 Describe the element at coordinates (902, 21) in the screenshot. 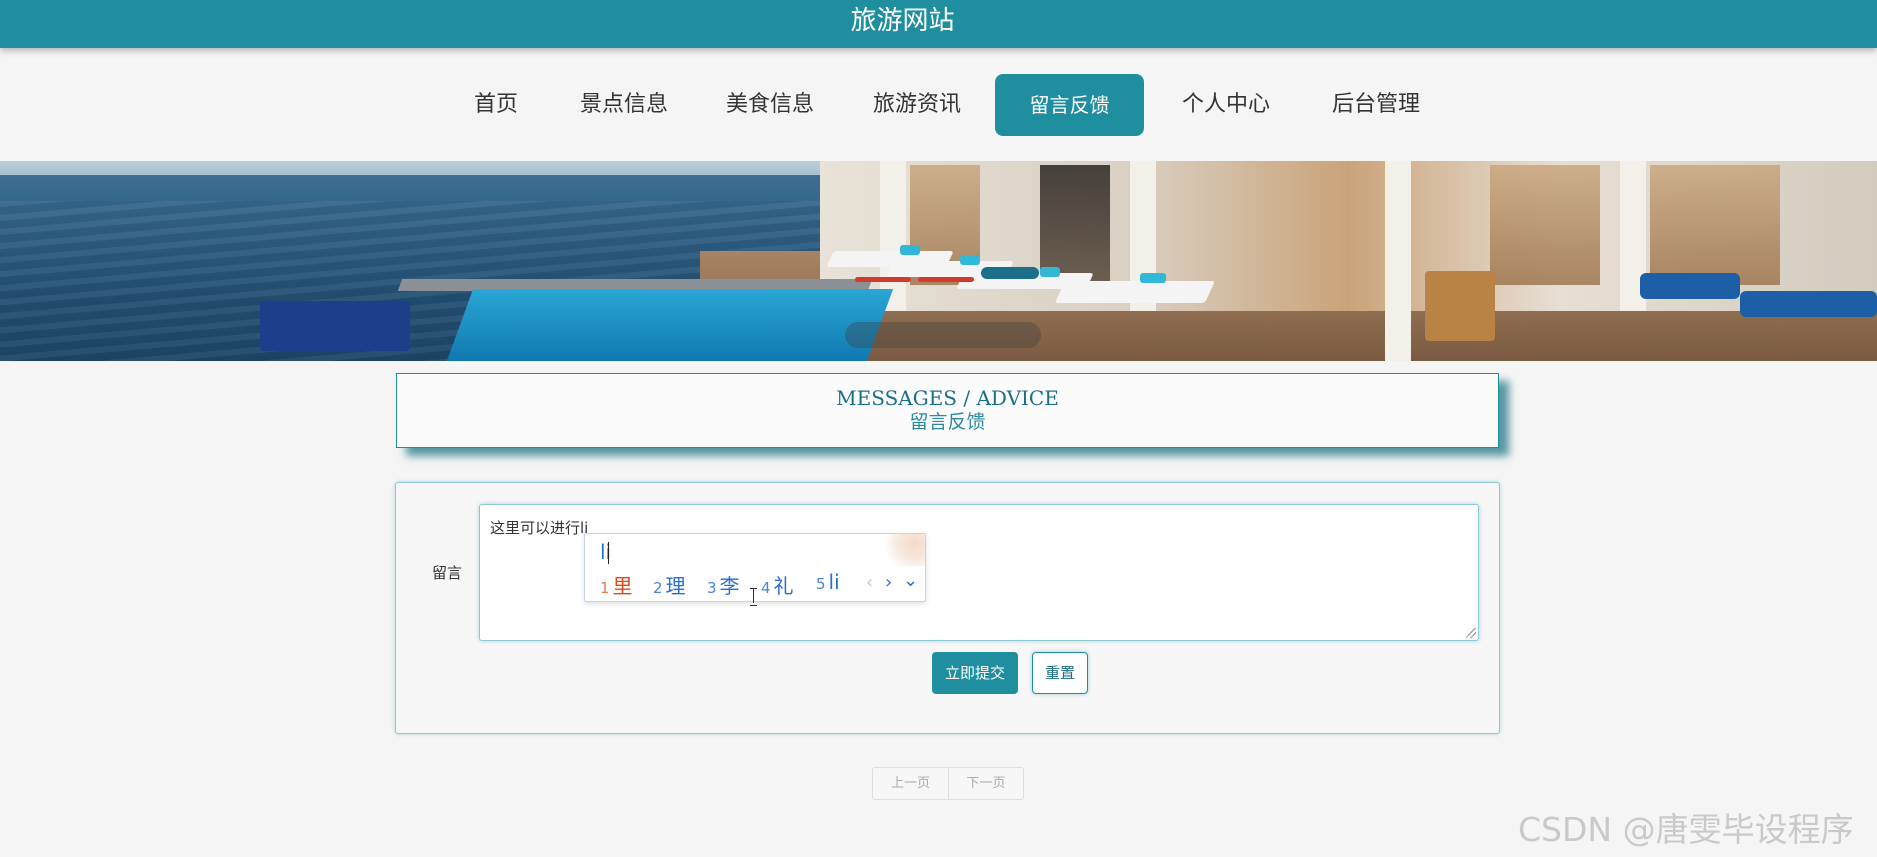

I see `site-title: 旅游网站` at that location.